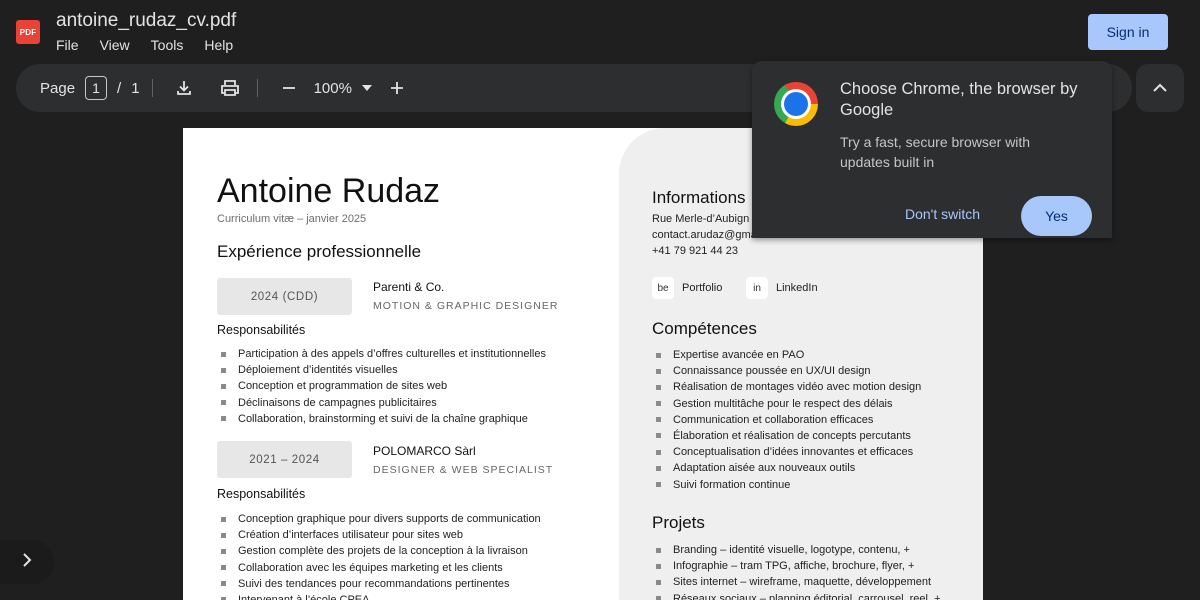 This screenshot has height=600, width=1200. I want to click on phone-line: +41 79 921 44 23, so click(695, 251).